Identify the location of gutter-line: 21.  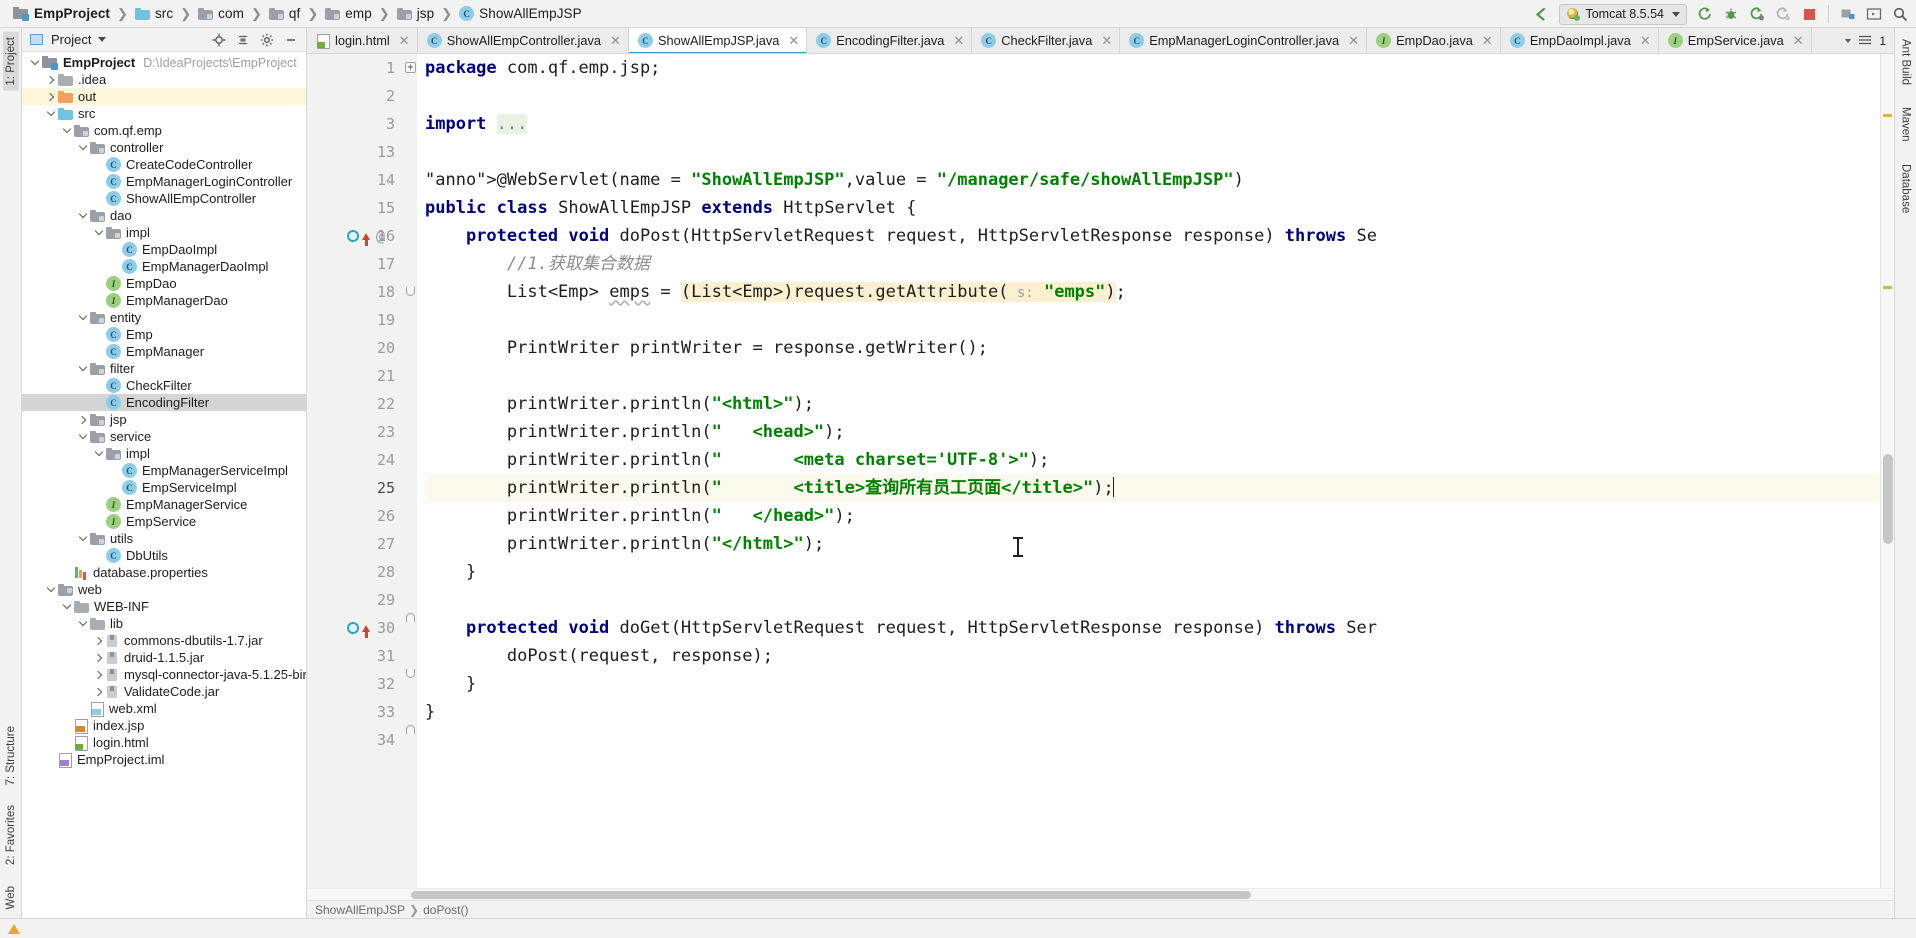
(355, 376).